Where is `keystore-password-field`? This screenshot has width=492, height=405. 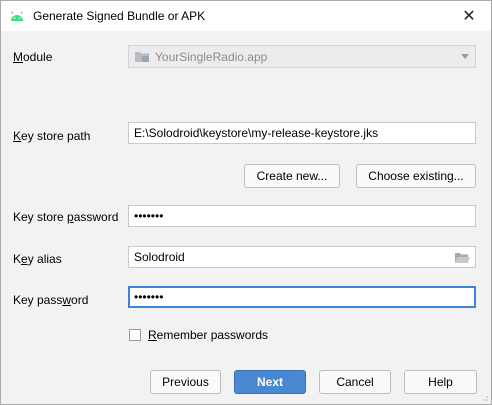
keystore-password-field is located at coordinates (302, 216).